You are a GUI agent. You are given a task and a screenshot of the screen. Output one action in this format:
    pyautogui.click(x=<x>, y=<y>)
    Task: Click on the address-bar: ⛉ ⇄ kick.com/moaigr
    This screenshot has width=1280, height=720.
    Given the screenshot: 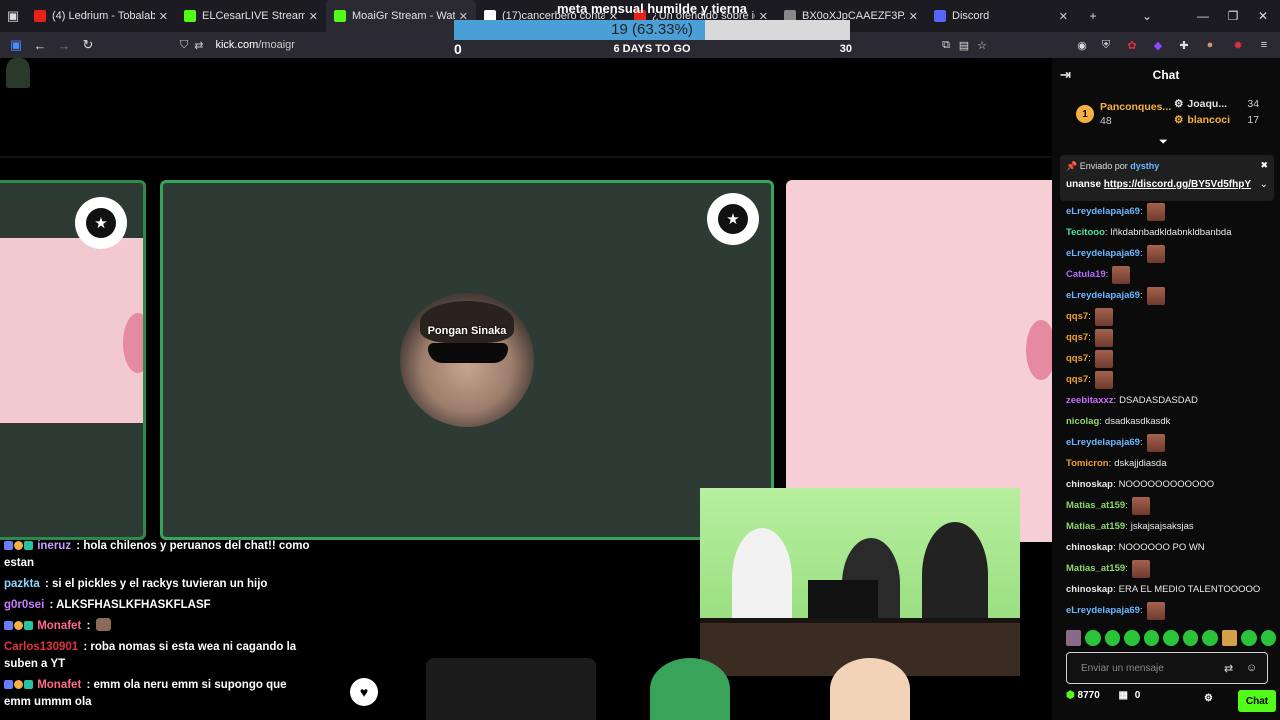 What is the action you would take?
    pyautogui.click(x=237, y=45)
    